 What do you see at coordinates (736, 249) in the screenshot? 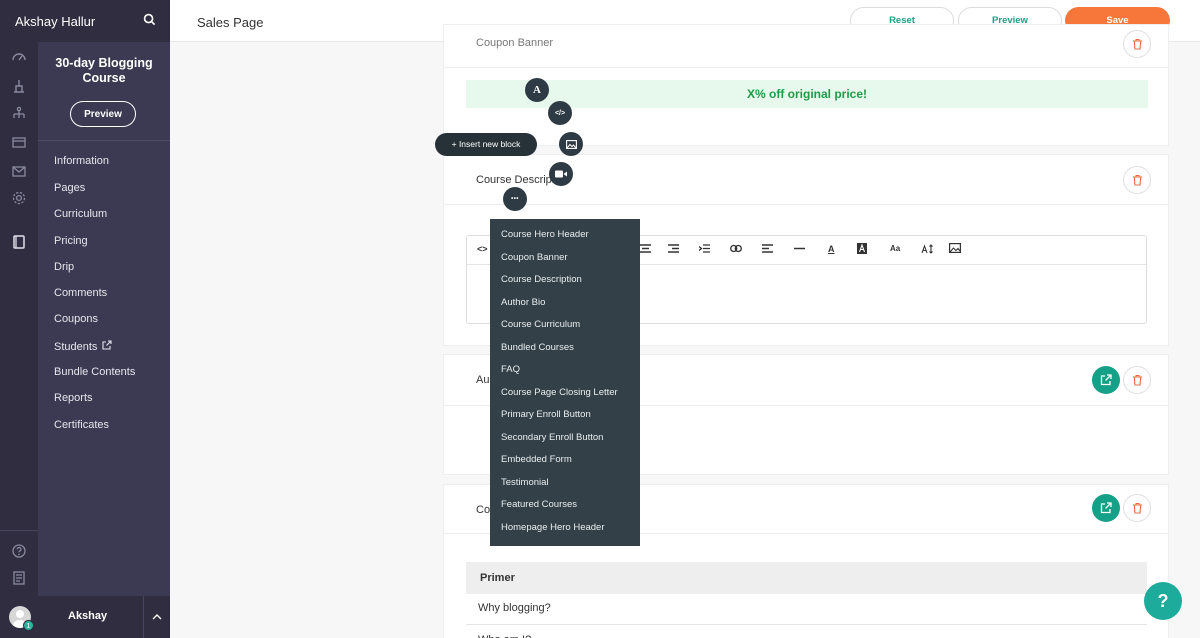
I see `link-icon` at bounding box center [736, 249].